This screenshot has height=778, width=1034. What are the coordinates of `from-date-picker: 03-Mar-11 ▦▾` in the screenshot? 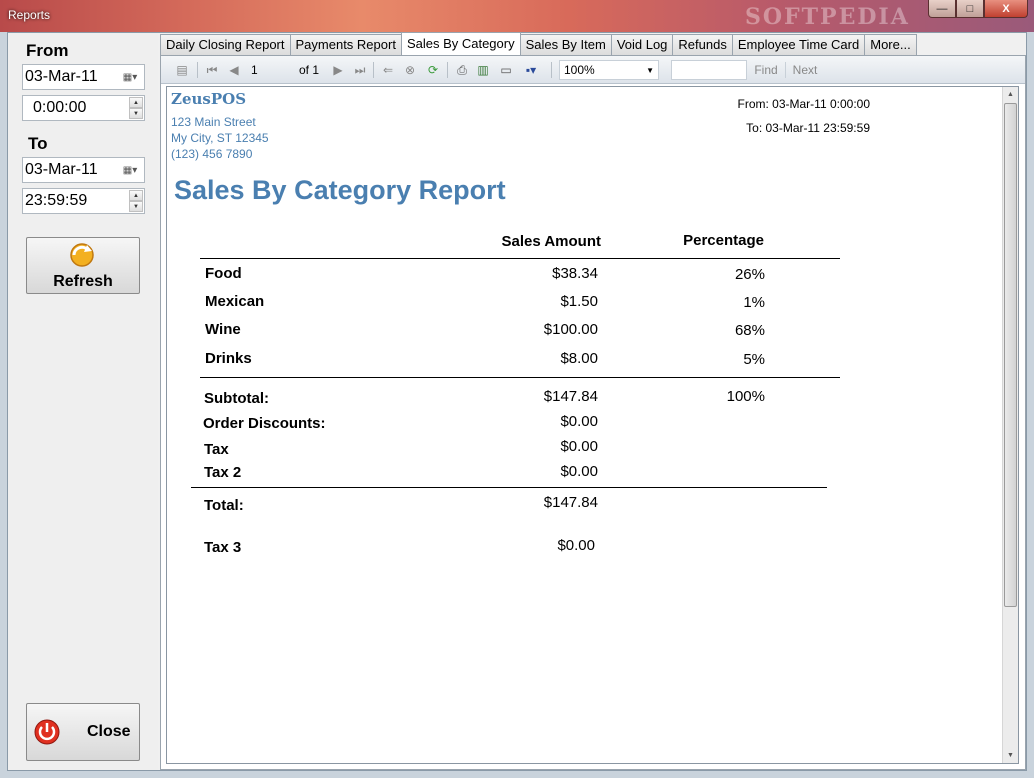 It's located at (83, 77).